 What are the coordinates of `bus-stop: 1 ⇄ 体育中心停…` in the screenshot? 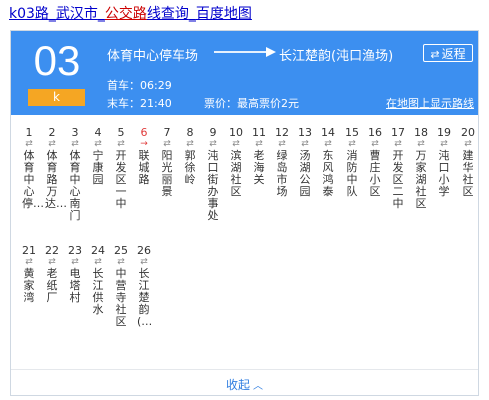 It's located at (31, 168).